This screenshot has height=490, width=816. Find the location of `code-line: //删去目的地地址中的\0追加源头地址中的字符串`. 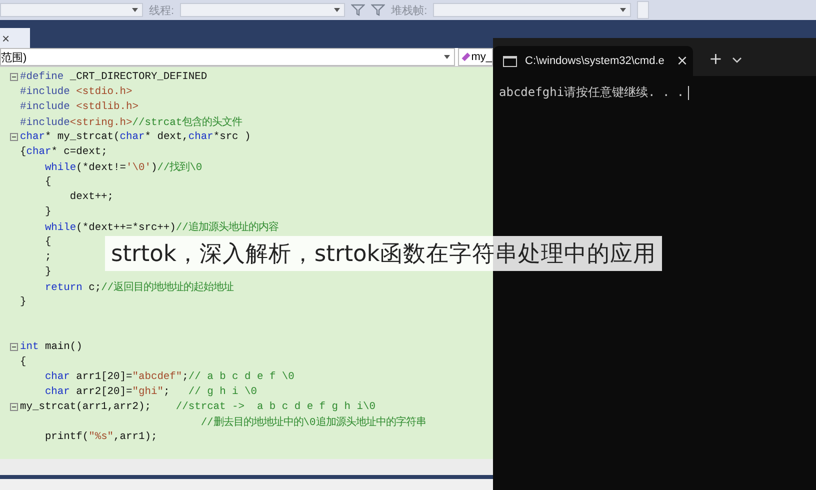

code-line: //删去目的地地址中的\0追加源头地址中的字符串 is located at coordinates (313, 421).